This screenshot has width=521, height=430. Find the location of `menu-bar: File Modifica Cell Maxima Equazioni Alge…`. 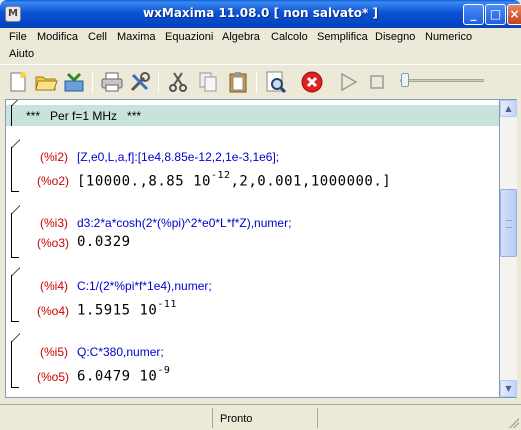

menu-bar: File Modifica Cell Maxima Equazioni Alge… is located at coordinates (260, 46).